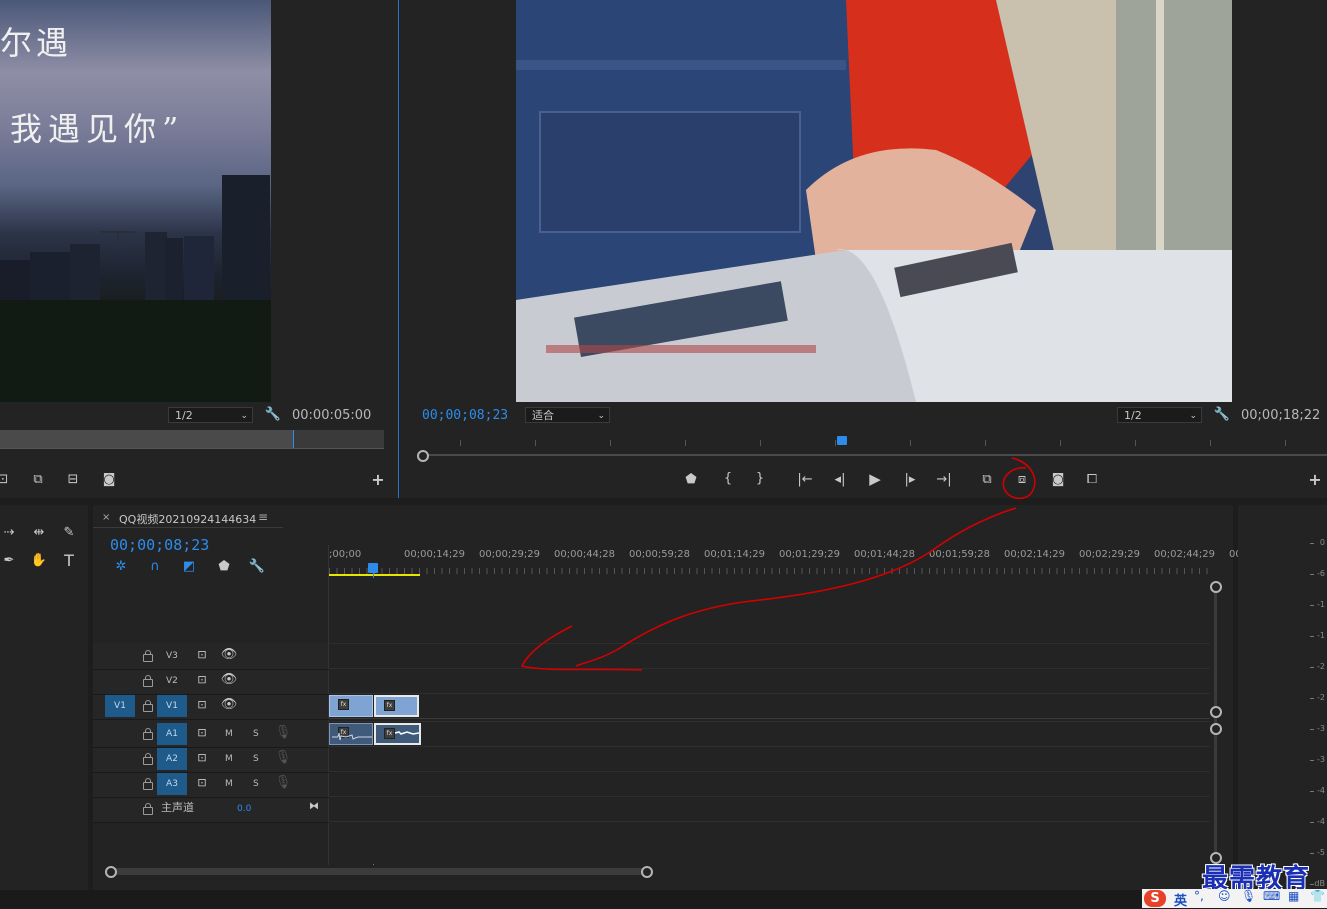 Image resolution: width=1327 pixels, height=909 pixels. I want to click on extract-icon: ⧈, so click(1022, 480).